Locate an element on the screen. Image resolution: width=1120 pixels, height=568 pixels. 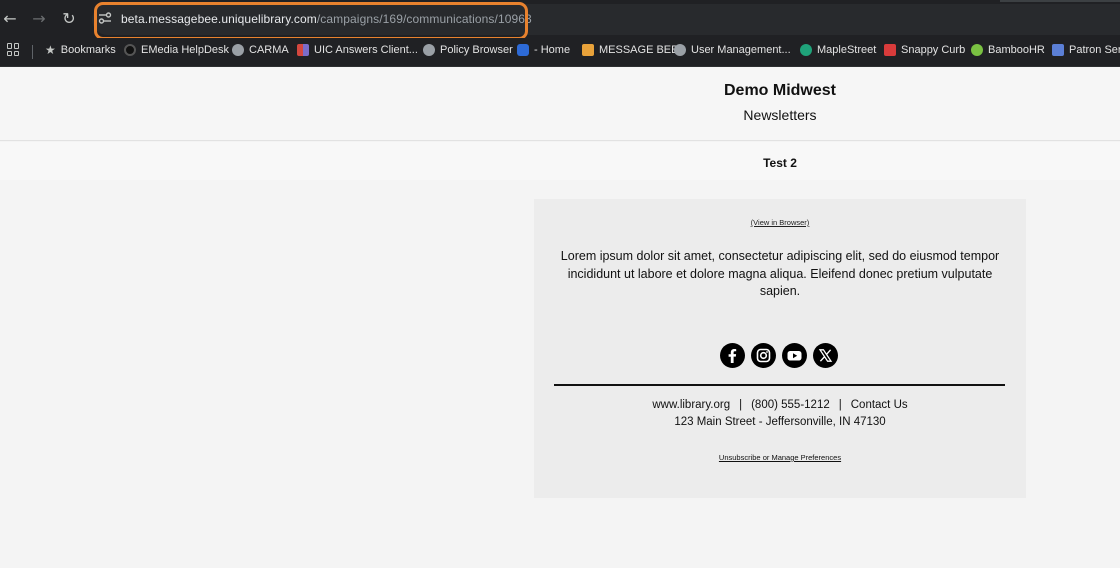
maple-icon is located at coordinates (806, 50).